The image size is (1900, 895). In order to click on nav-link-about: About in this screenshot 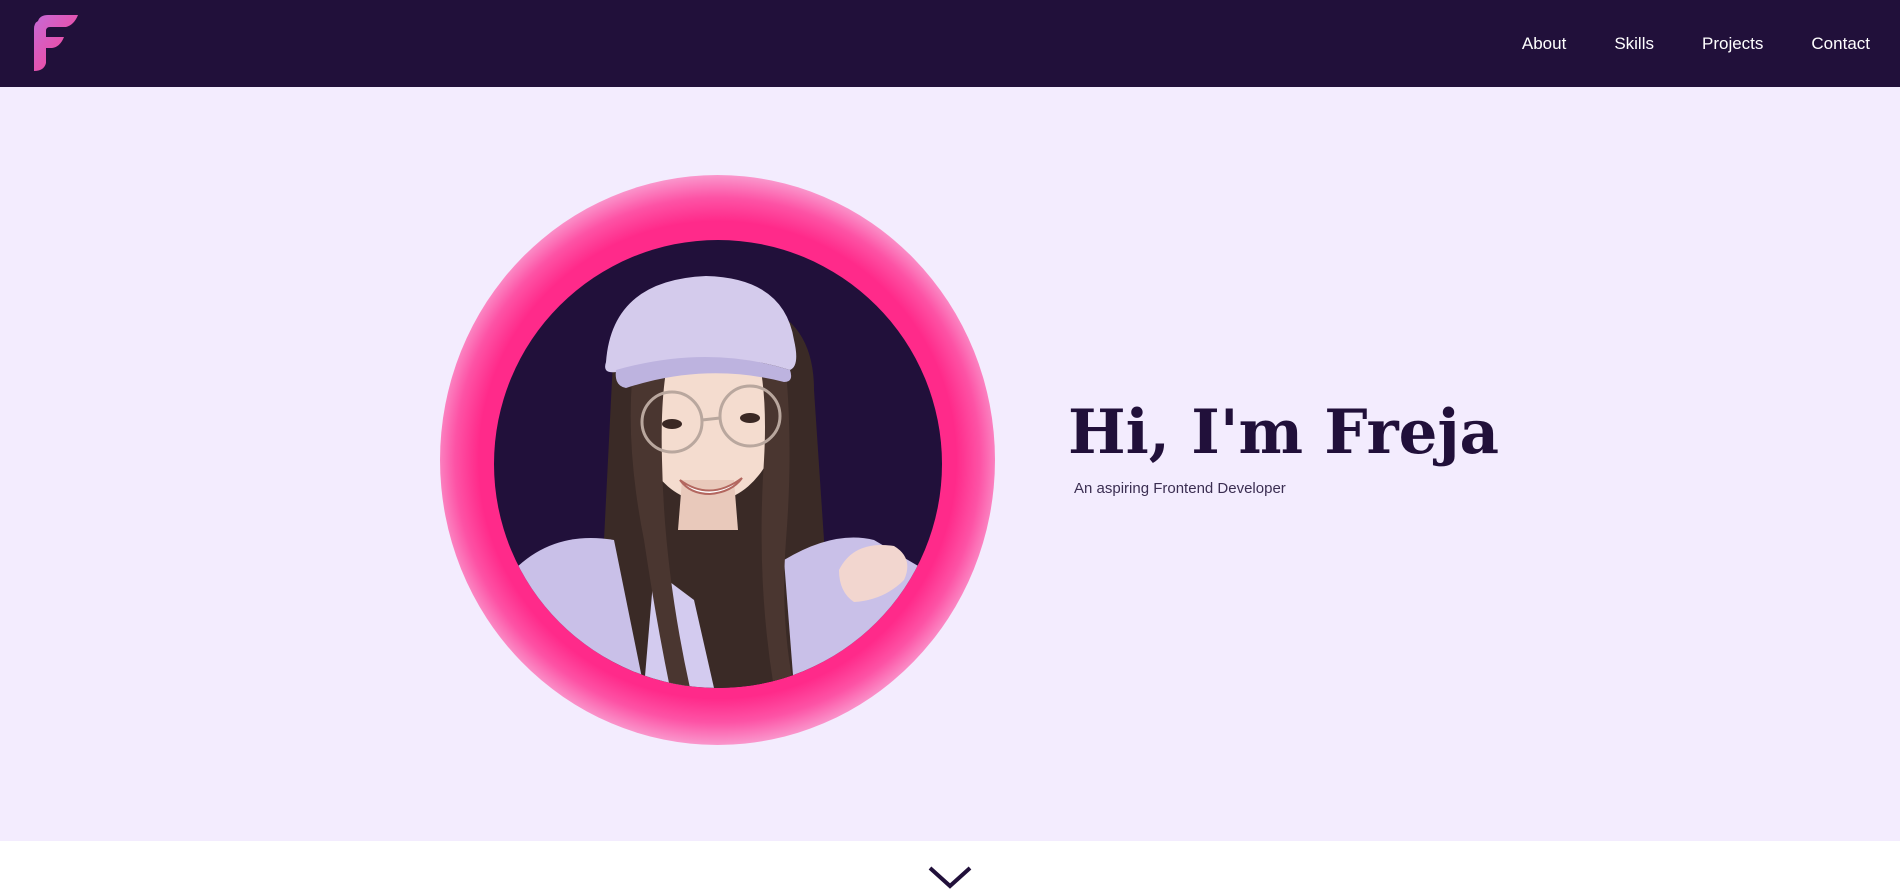, I will do `click(1544, 44)`.